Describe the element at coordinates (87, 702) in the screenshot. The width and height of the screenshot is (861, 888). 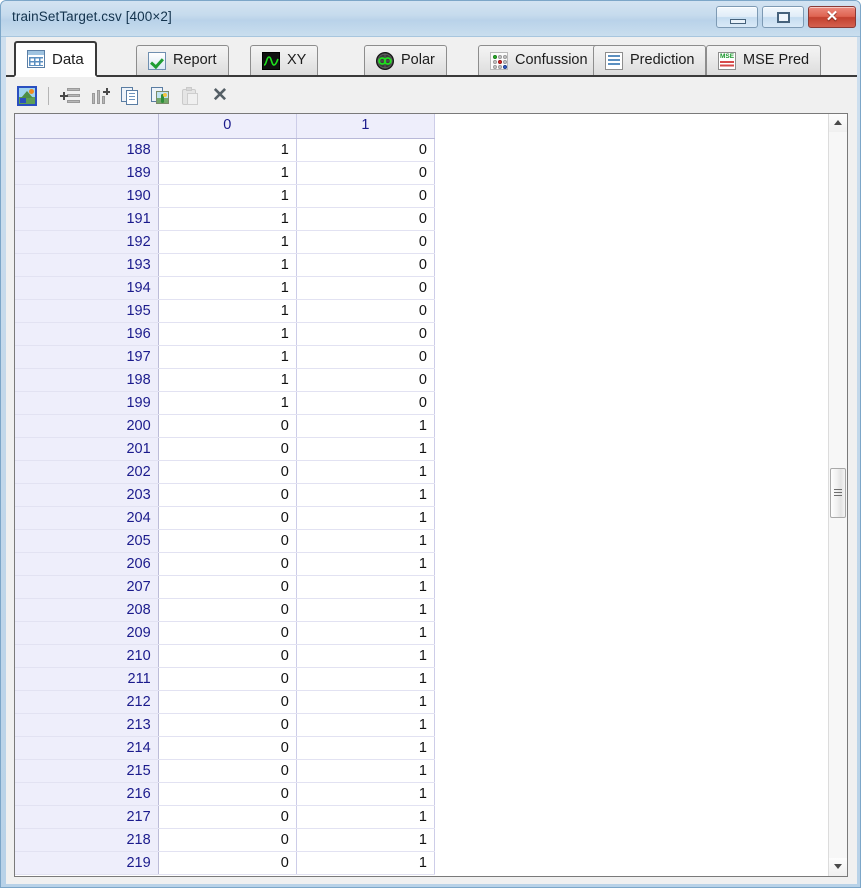
I see `row-header-cell: 212` at that location.